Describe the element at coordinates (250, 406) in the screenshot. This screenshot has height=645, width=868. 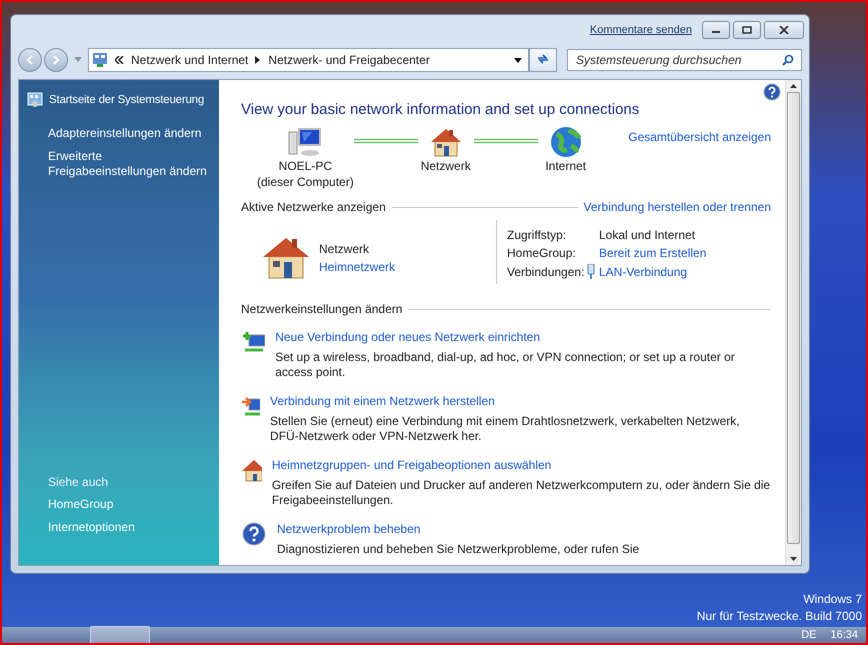
I see `connect-network-icon` at that location.